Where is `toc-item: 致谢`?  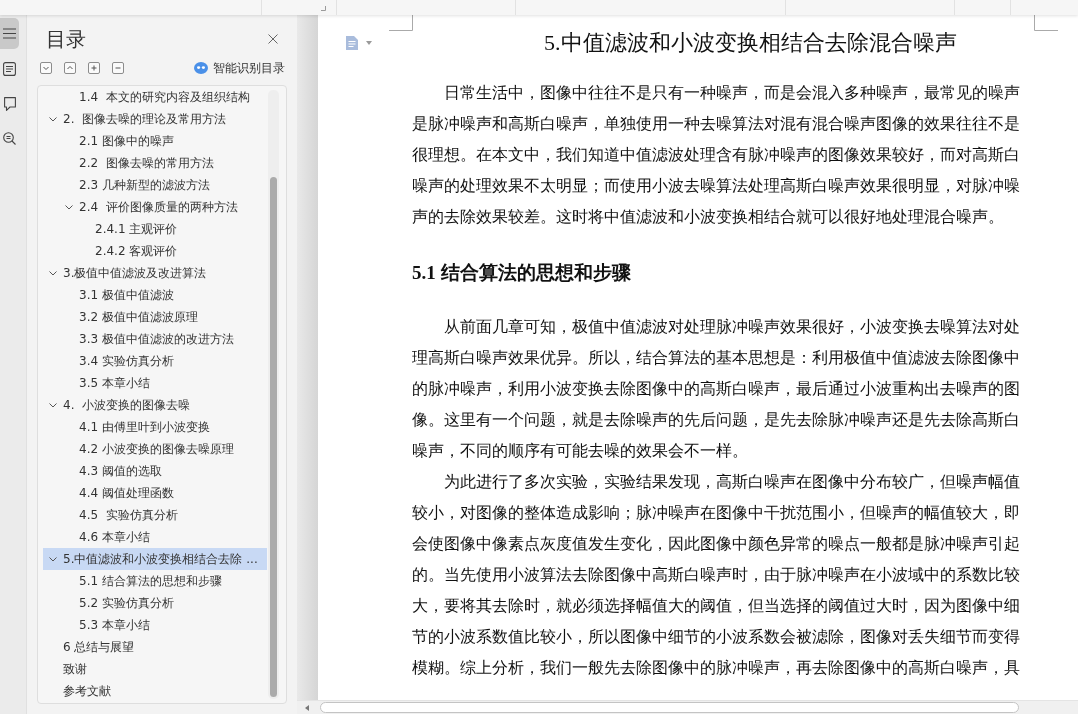
toc-item: 致谢 is located at coordinates (75, 669).